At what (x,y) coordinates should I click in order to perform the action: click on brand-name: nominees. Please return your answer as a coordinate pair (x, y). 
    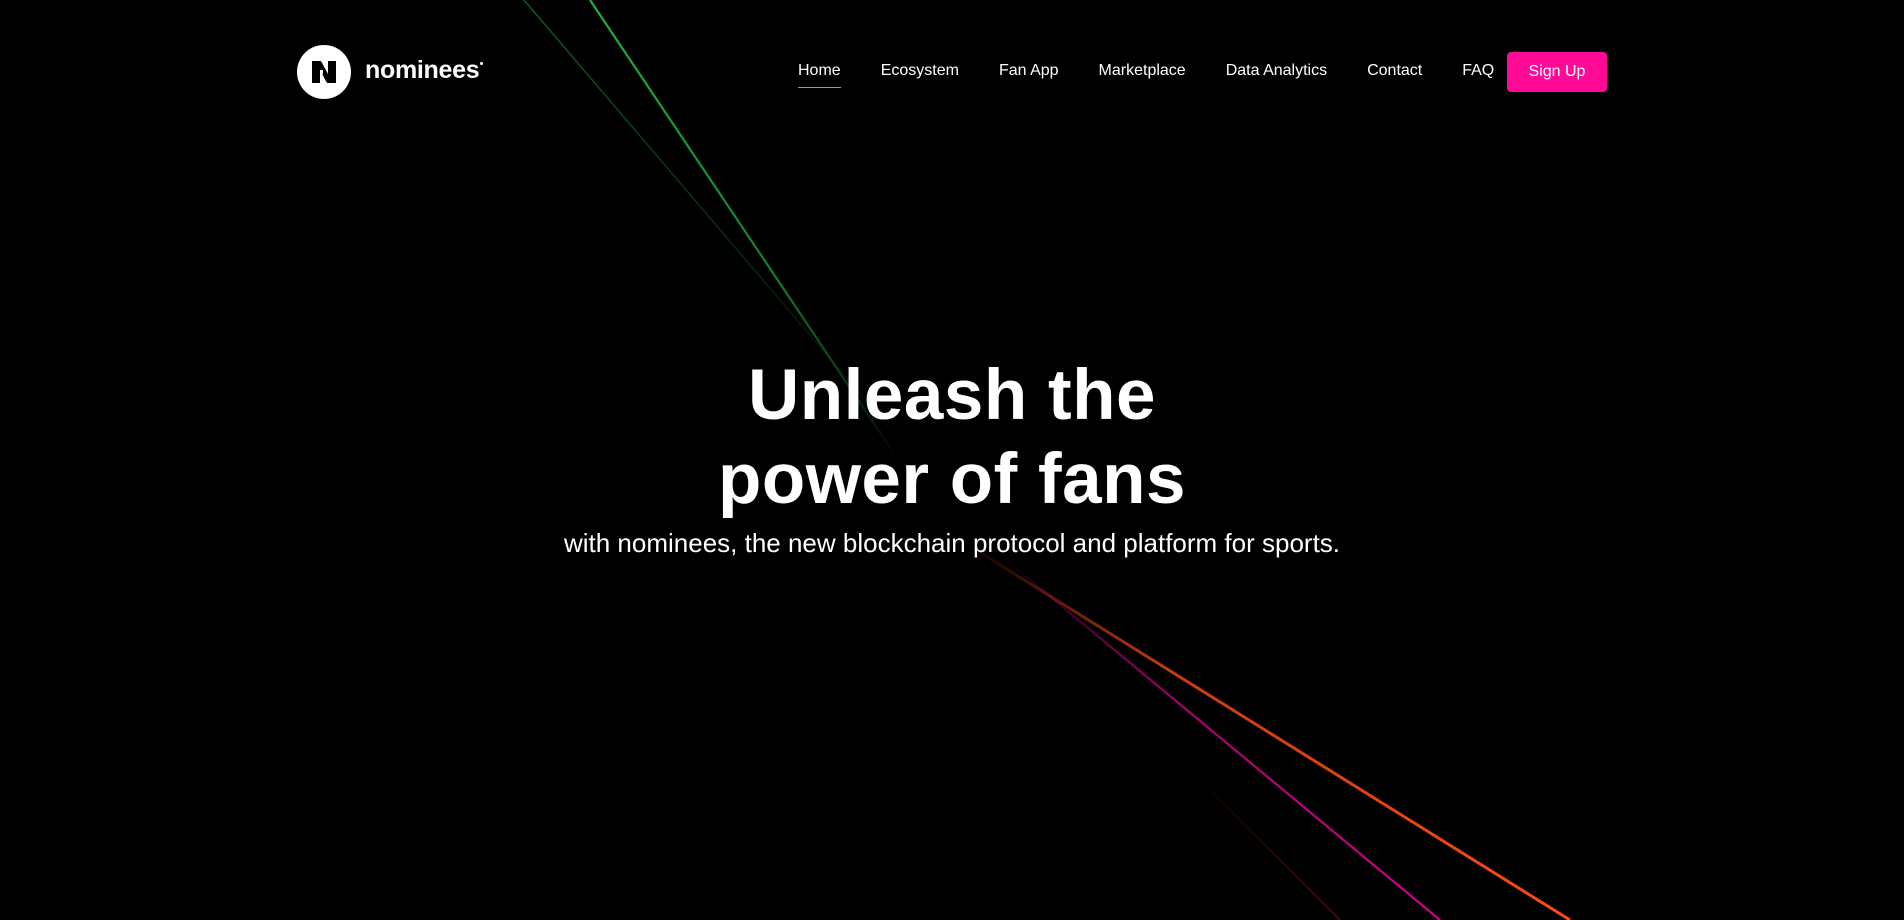
    Looking at the image, I should click on (424, 70).